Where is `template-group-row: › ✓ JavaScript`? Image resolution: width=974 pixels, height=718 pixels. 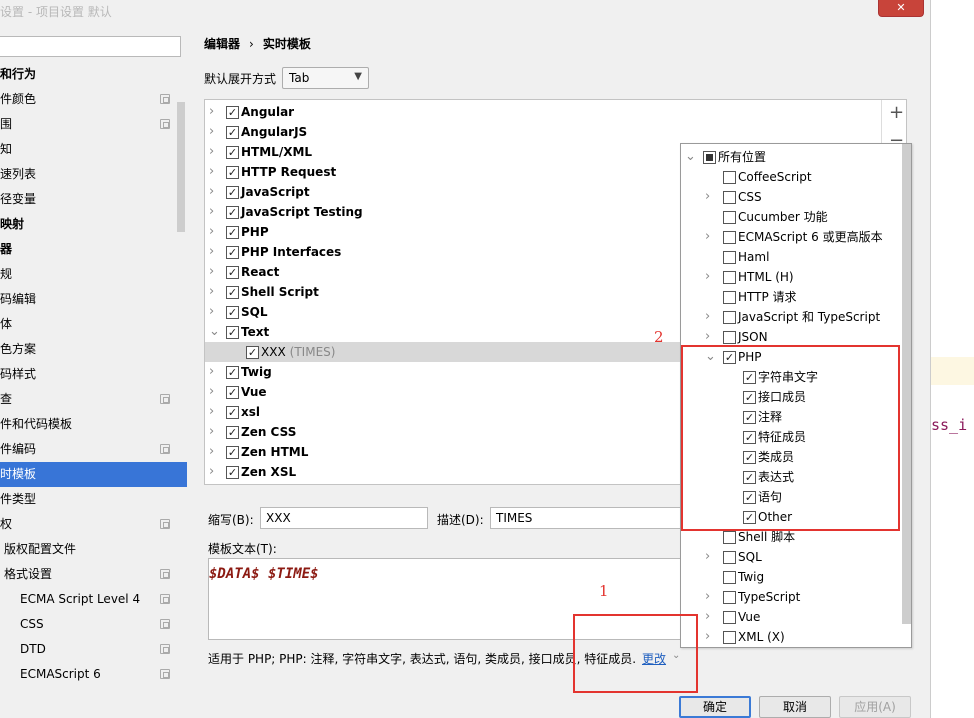
template-group-row: › ✓ JavaScript is located at coordinates (443, 192).